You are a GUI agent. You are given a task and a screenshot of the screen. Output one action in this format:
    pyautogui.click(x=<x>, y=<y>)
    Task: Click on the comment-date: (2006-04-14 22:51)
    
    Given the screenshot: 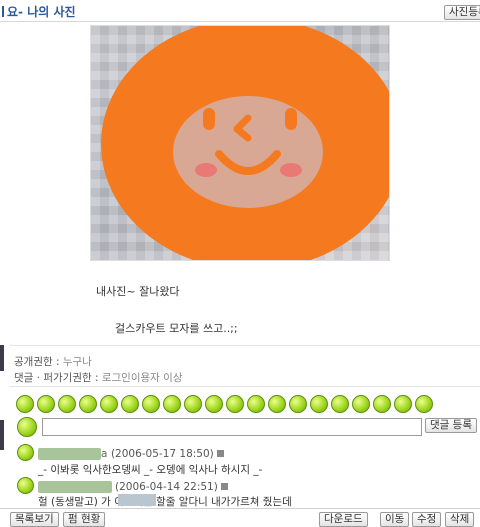 What is the action you would take?
    pyautogui.click(x=166, y=487)
    